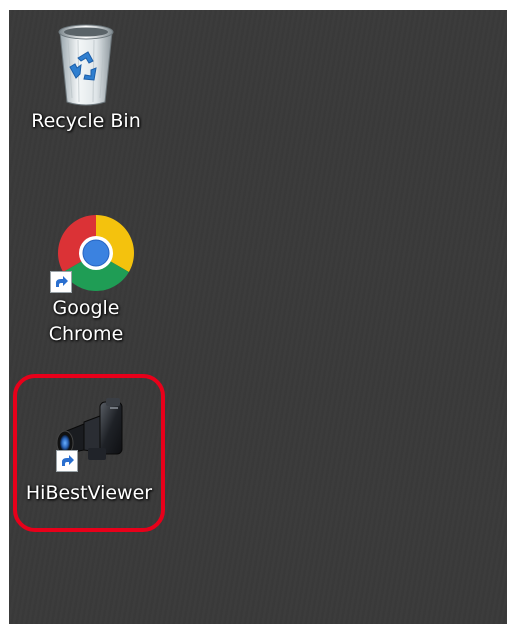  I want to click on recycle-bin-label: Recycle Bin, so click(86, 121).